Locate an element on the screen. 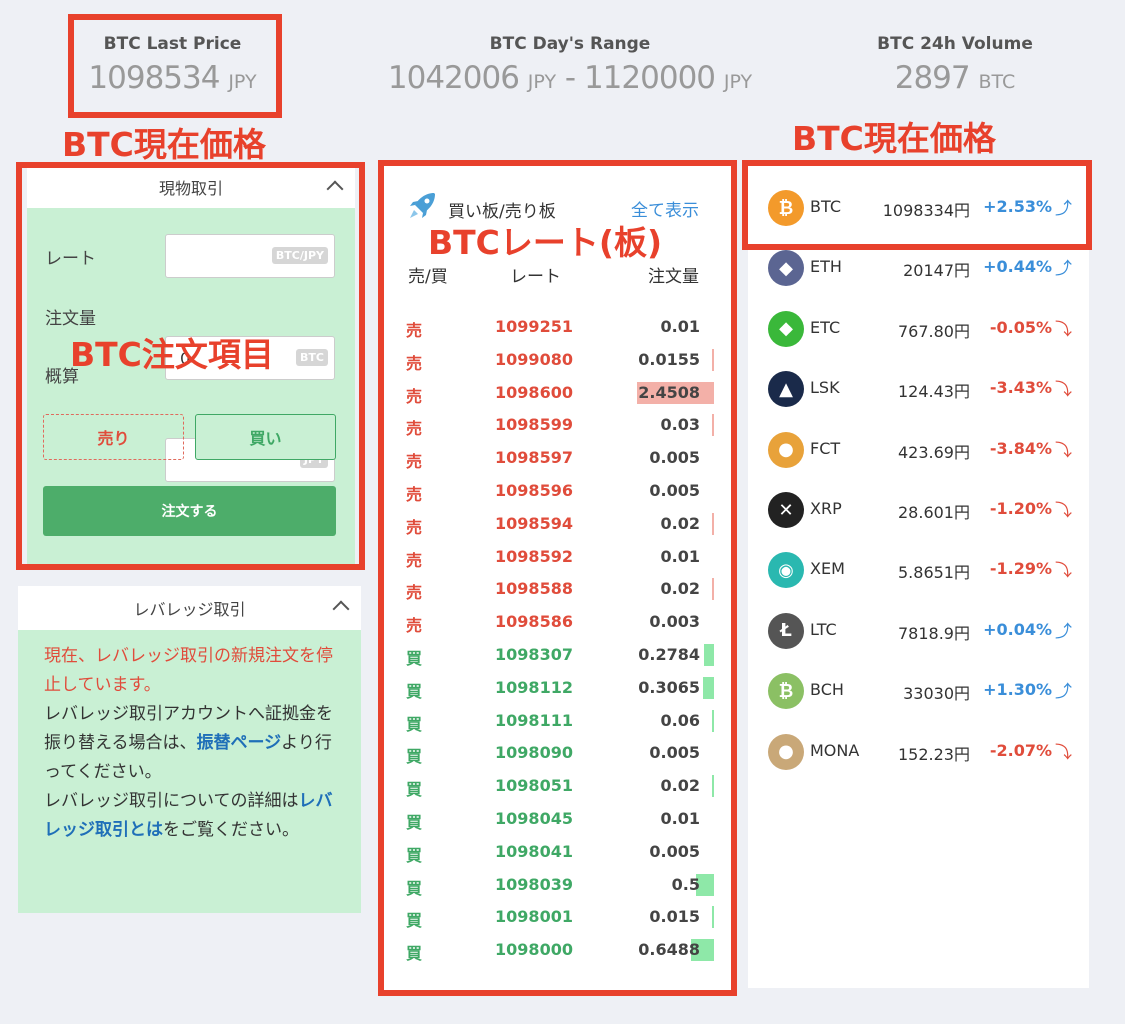  row-qty: 0.0155 is located at coordinates (669, 359).